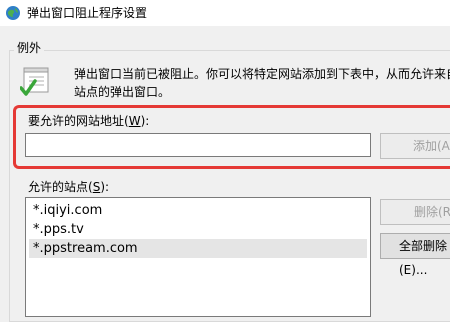  Describe the element at coordinates (225, 13) in the screenshot. I see `title-bar: 弹出窗口阻止程序设置` at that location.